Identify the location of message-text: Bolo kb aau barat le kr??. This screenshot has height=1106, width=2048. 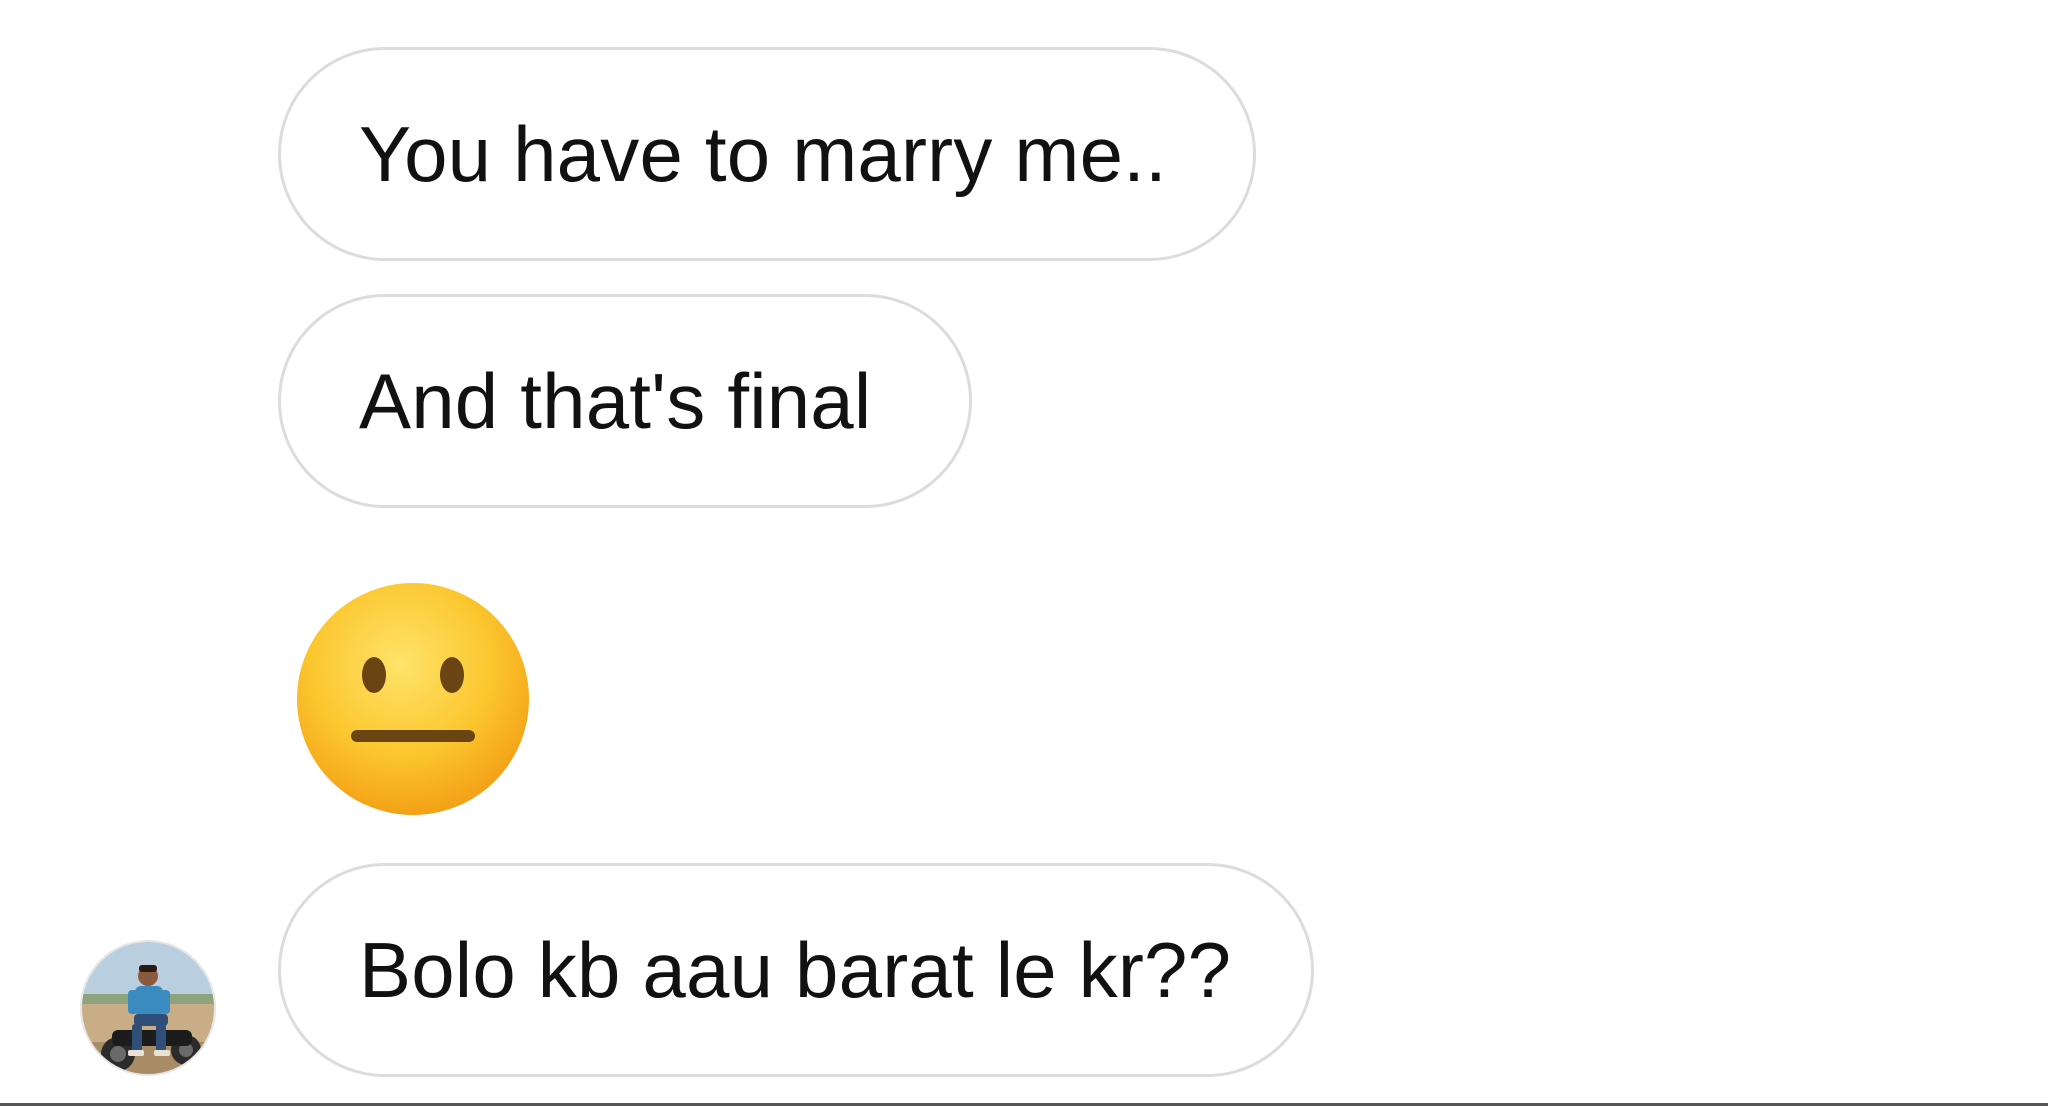
(795, 969).